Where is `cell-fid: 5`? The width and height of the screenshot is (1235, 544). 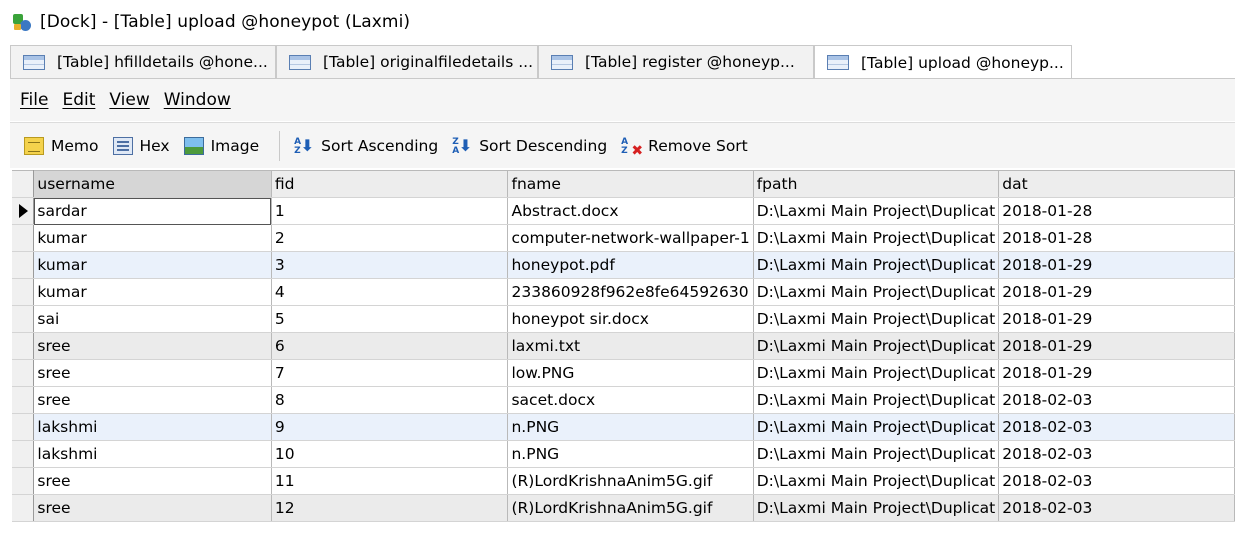
cell-fid: 5 is located at coordinates (390, 319).